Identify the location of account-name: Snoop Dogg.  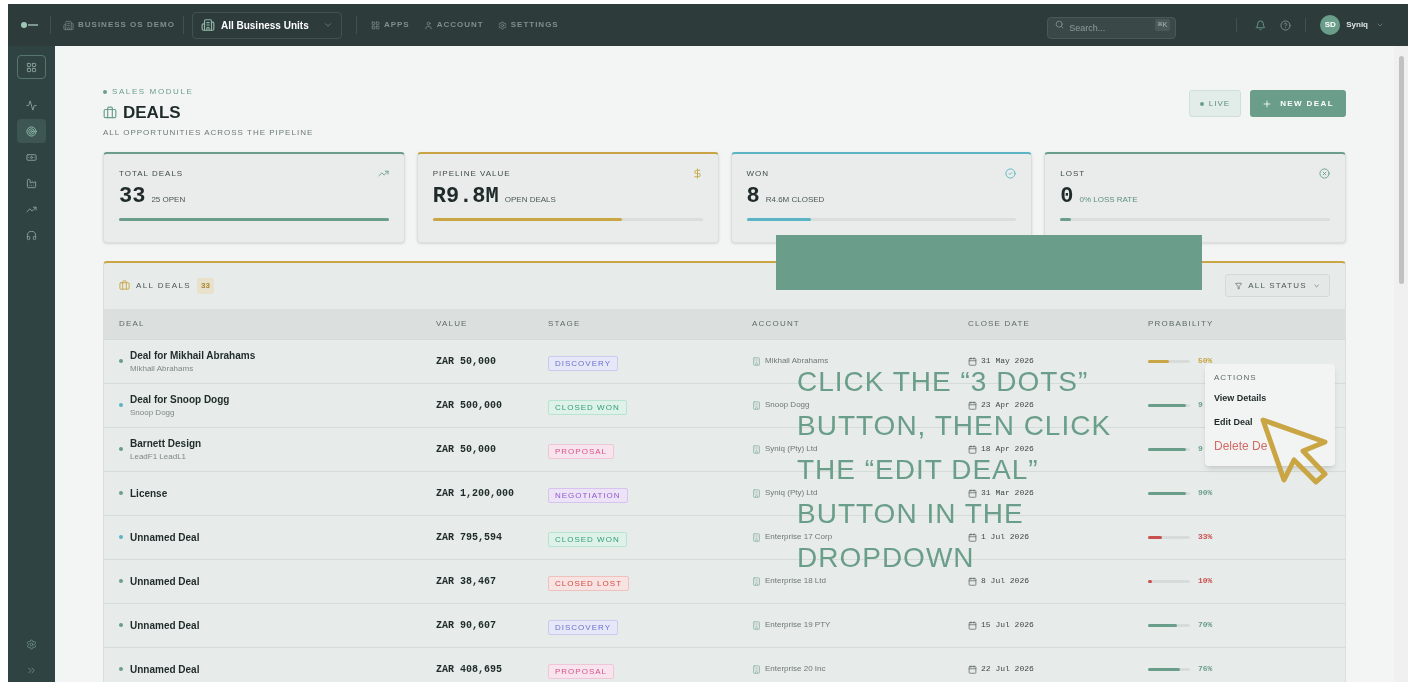
(787, 405).